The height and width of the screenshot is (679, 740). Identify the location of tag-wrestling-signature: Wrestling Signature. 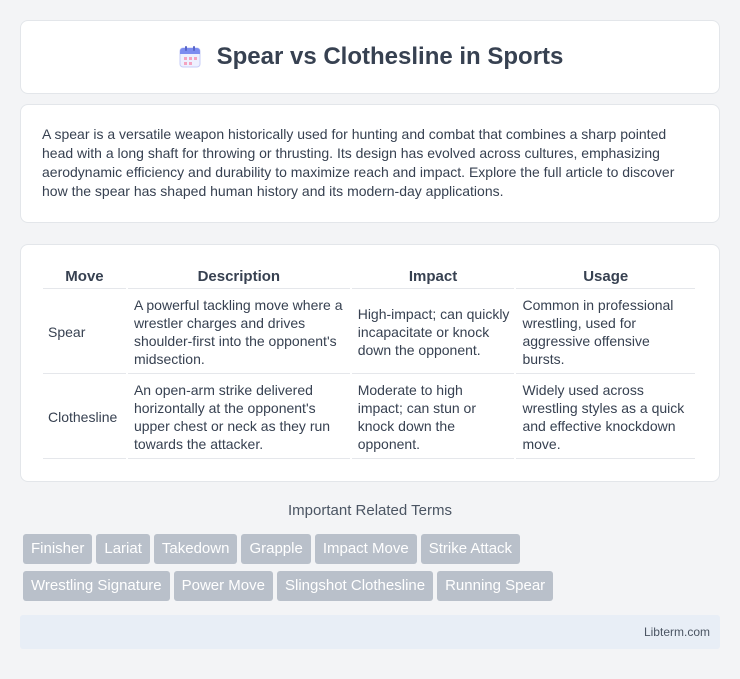
(96, 586).